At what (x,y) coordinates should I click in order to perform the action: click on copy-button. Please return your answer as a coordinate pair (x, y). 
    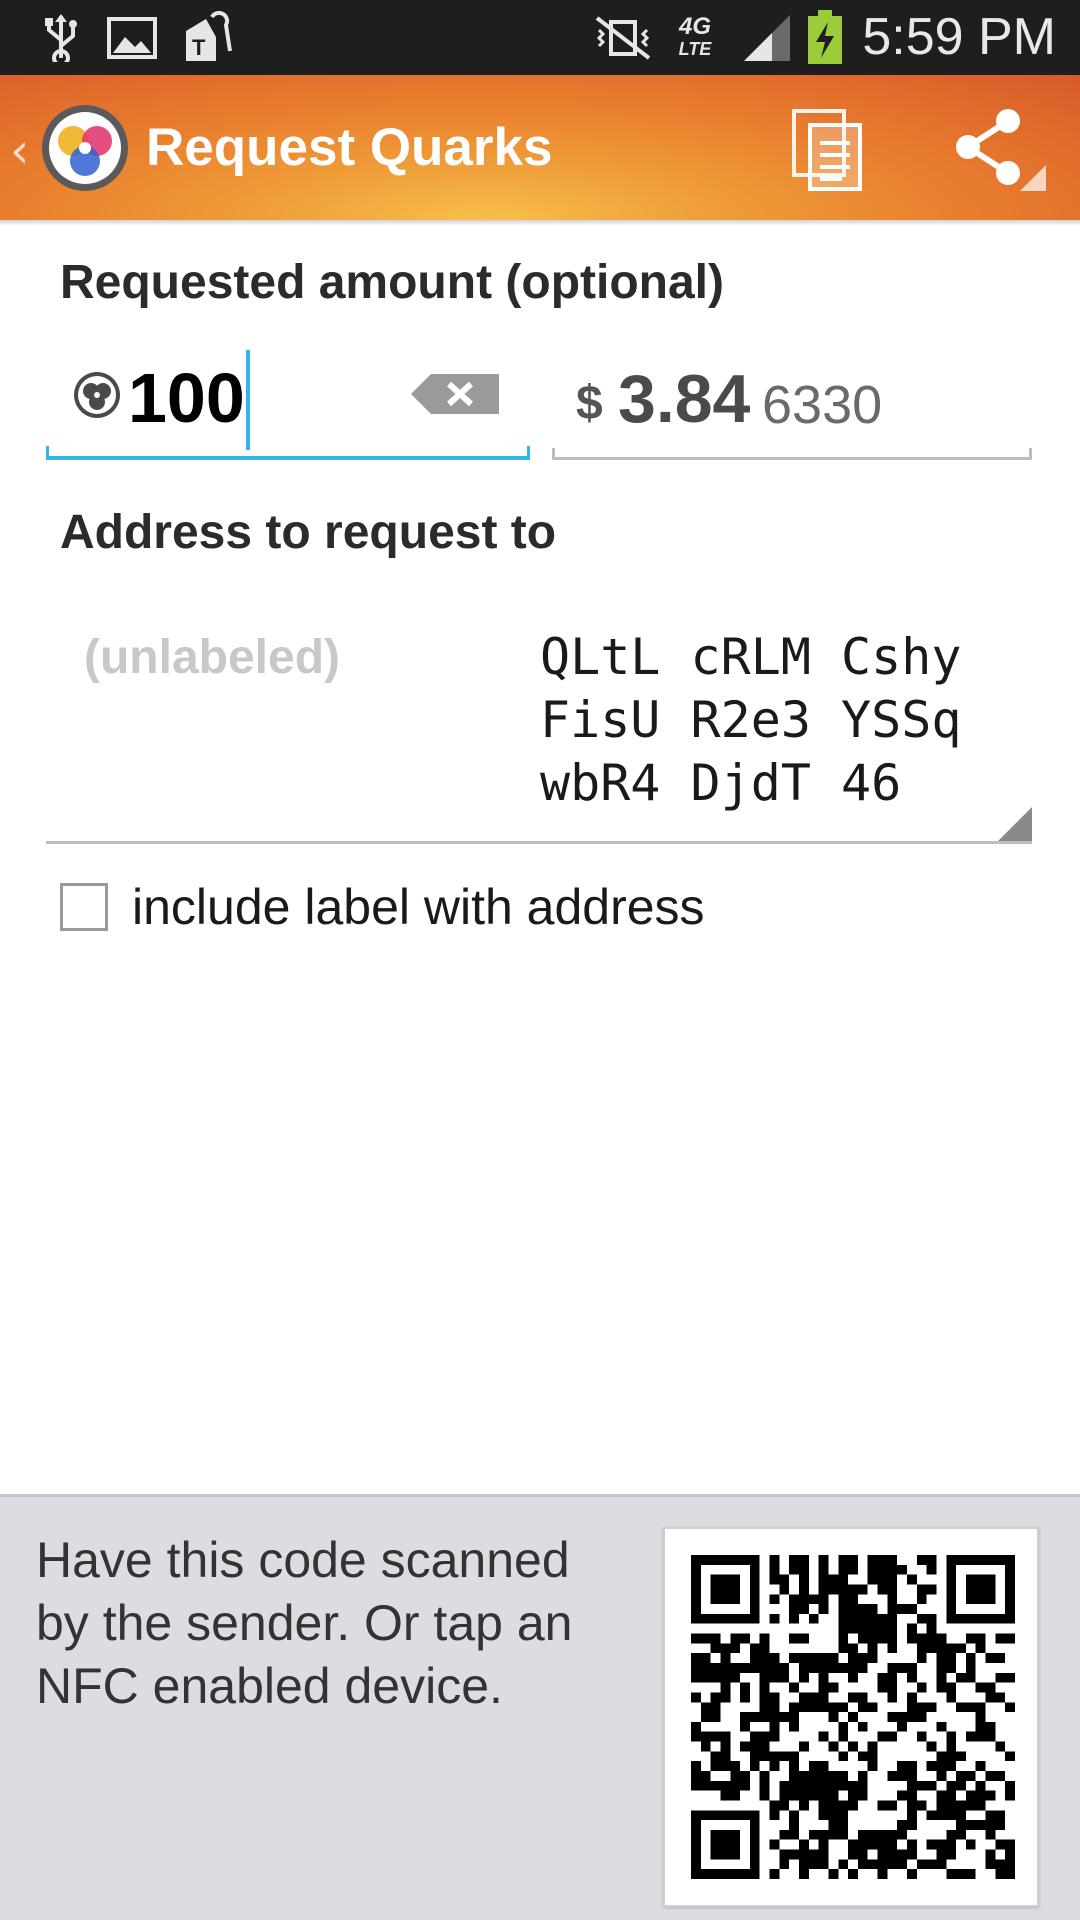
    Looking at the image, I should click on (830, 150).